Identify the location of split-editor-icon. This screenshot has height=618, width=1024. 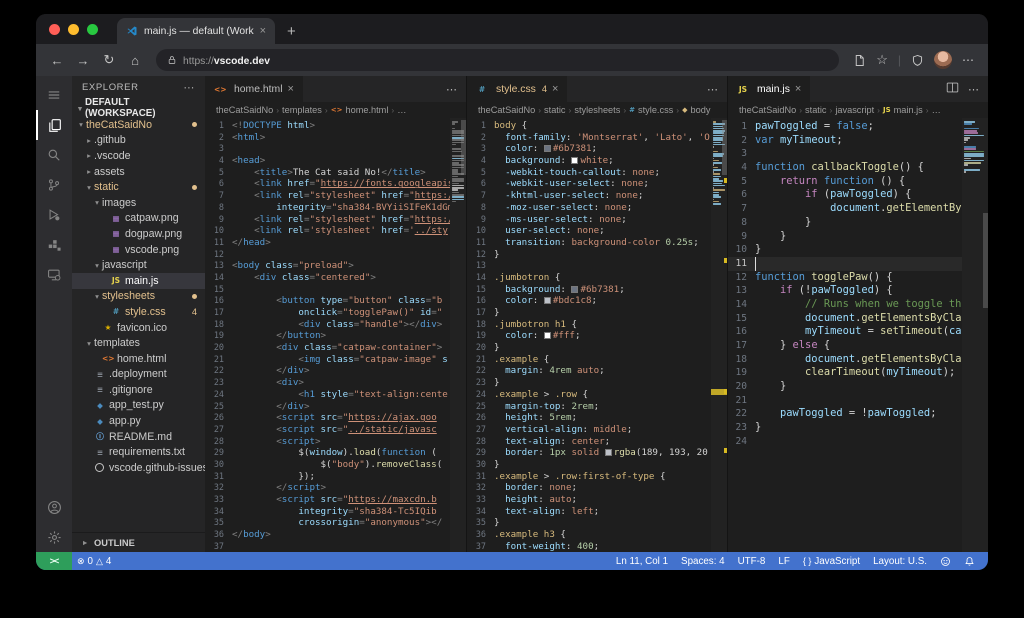
(952, 89).